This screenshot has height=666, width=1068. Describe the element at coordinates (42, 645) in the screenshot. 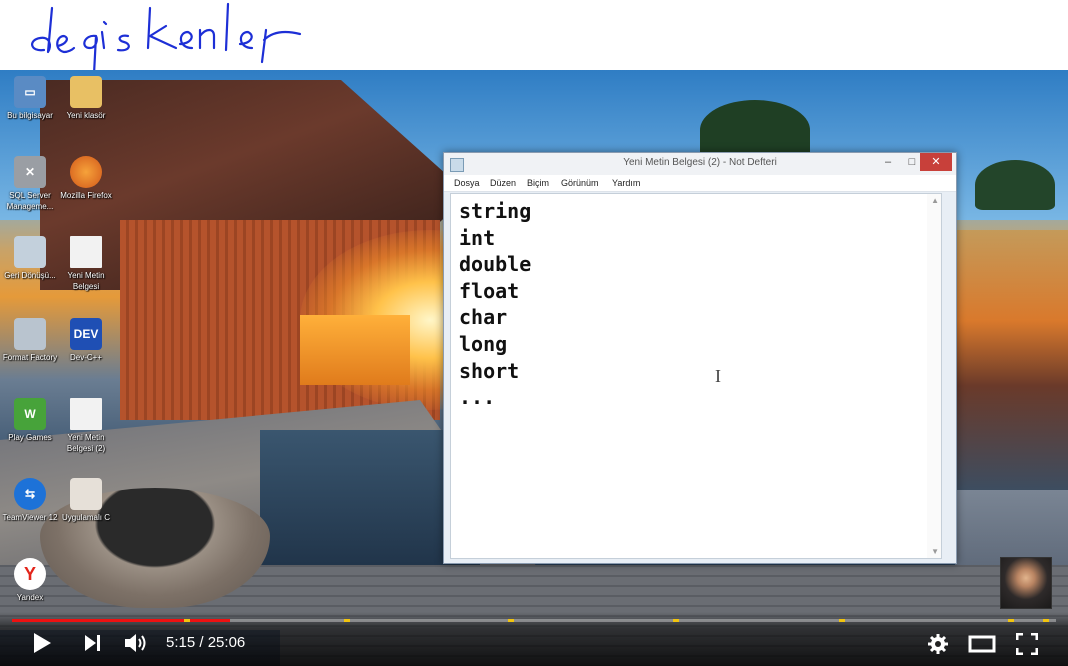

I see `play-icon` at that location.